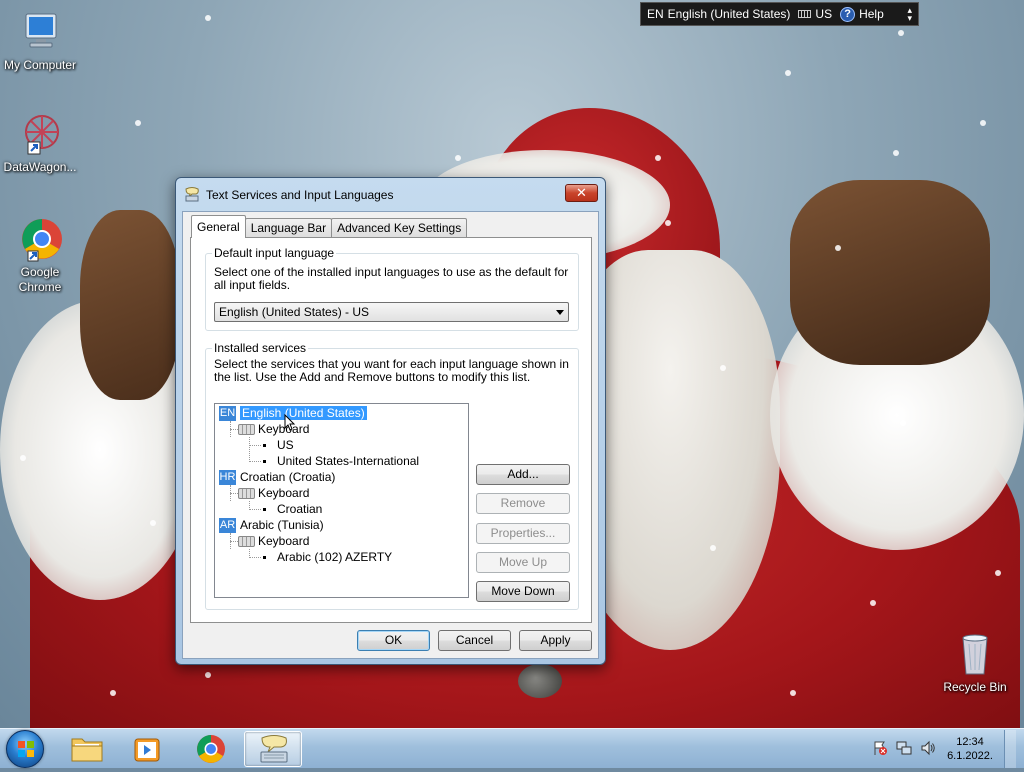 This screenshot has height=772, width=1024. Describe the element at coordinates (890, 272) in the screenshot. I see `wallpaper-right-glove` at that location.